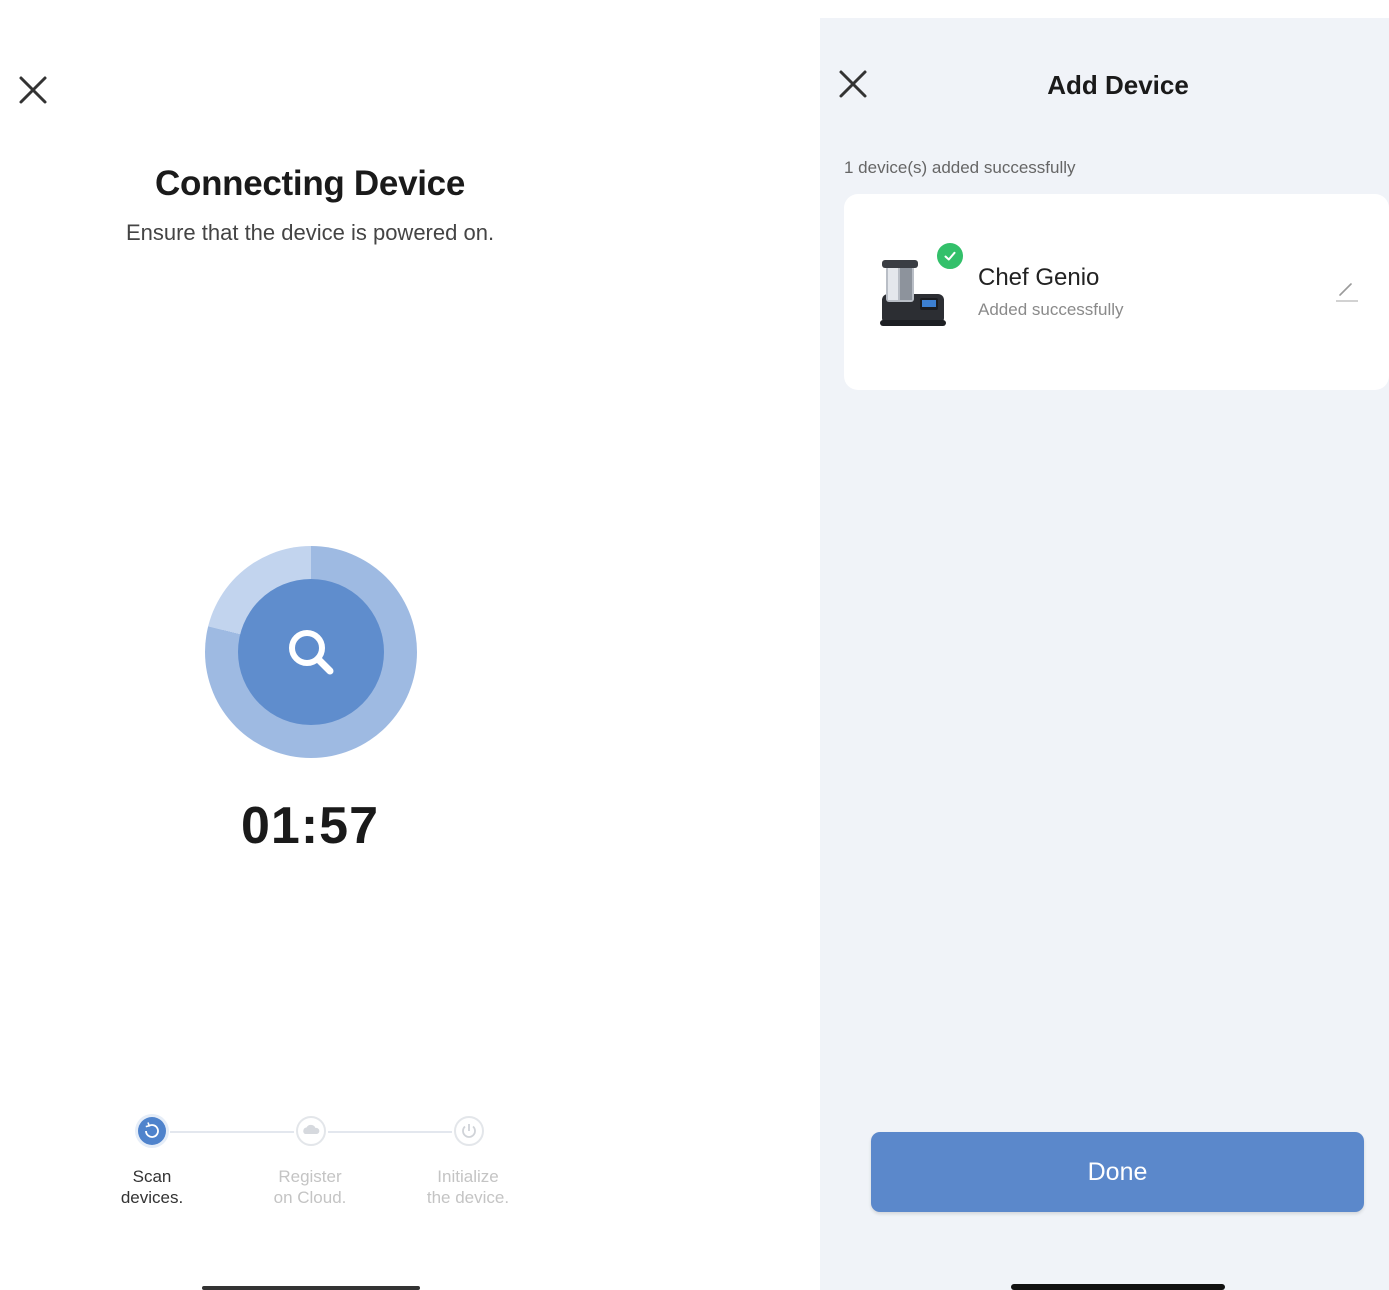 This screenshot has height=1290, width=1389. Describe the element at coordinates (310, 826) in the screenshot. I see `countdown-timer: 01:57` at that location.